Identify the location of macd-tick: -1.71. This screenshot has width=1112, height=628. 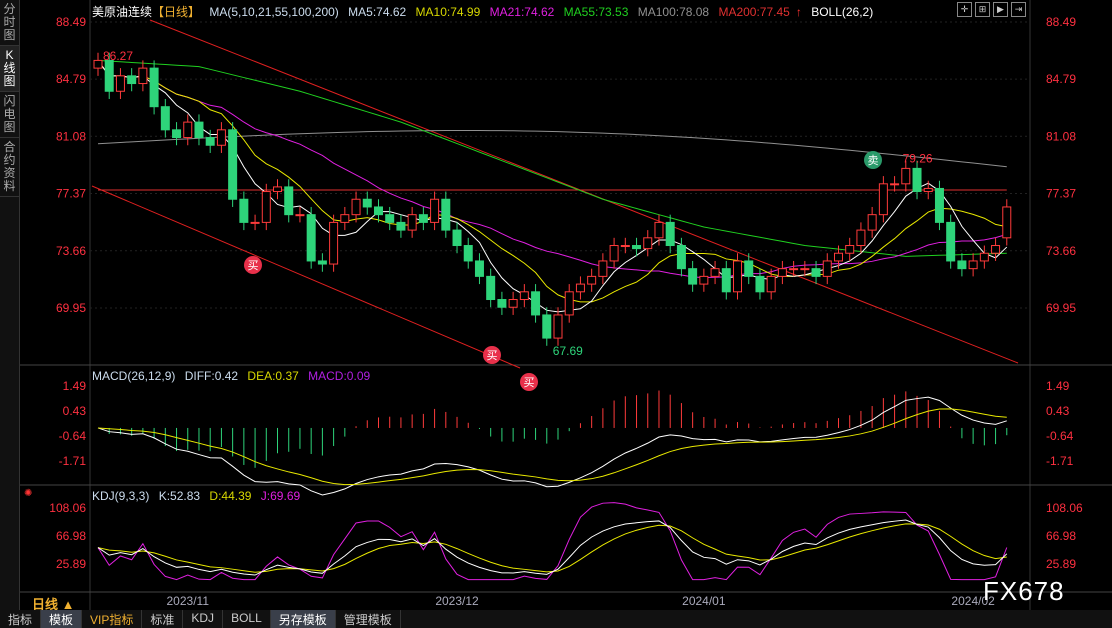
(1060, 461).